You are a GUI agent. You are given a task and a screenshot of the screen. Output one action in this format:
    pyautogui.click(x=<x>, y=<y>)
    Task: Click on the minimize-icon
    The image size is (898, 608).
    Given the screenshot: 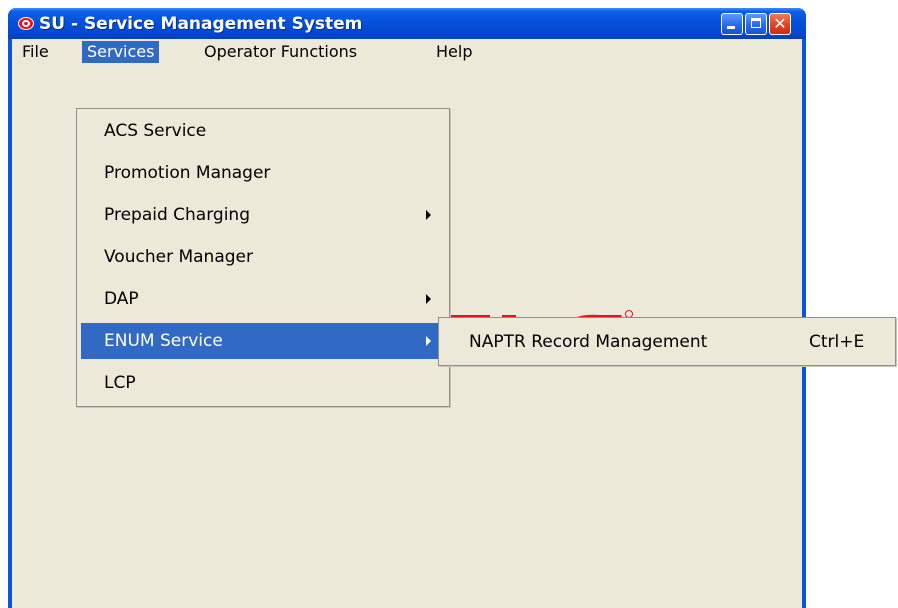 What is the action you would take?
    pyautogui.click(x=731, y=27)
    